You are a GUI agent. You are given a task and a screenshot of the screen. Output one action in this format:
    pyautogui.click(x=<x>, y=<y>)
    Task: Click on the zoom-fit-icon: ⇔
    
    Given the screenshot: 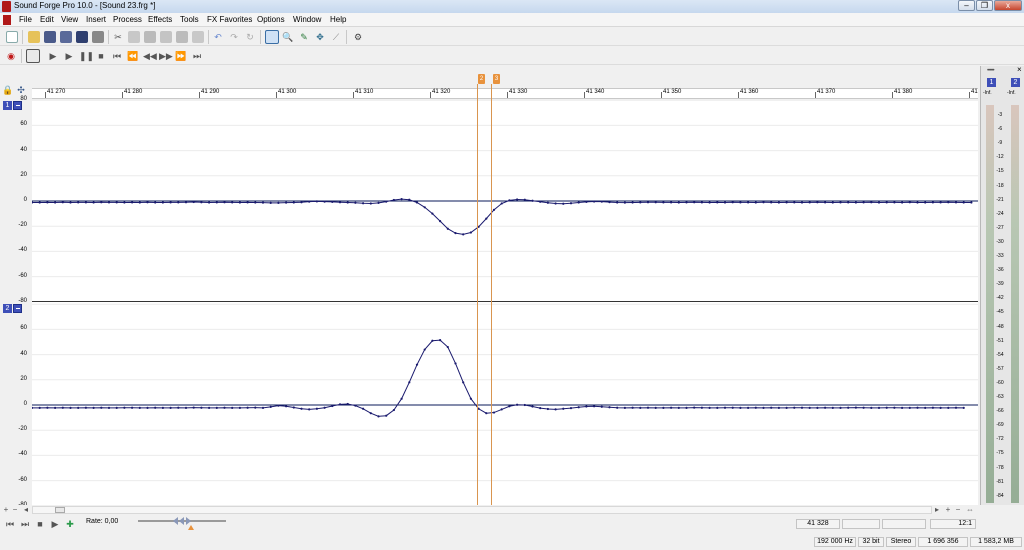 What is the action you would take?
    pyautogui.click(x=970, y=509)
    